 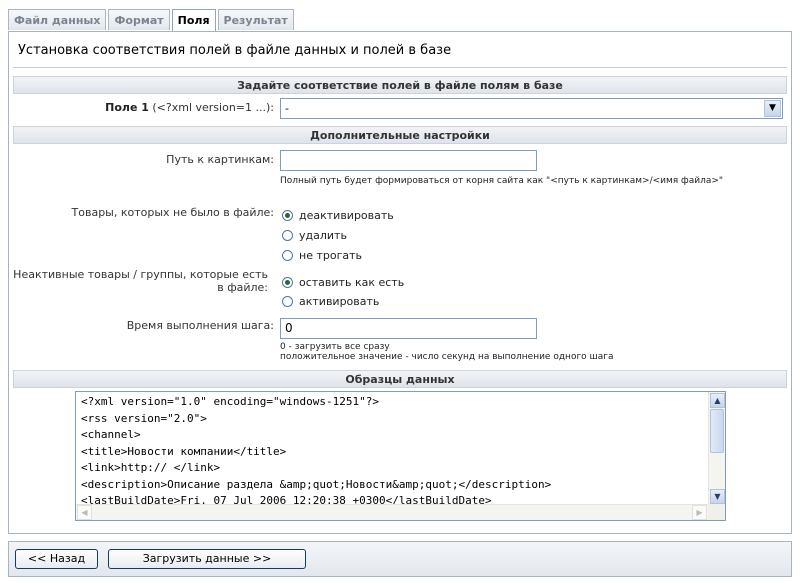 What do you see at coordinates (144, 418) in the screenshot?
I see `sample-line: <rss version="2.0">` at bounding box center [144, 418].